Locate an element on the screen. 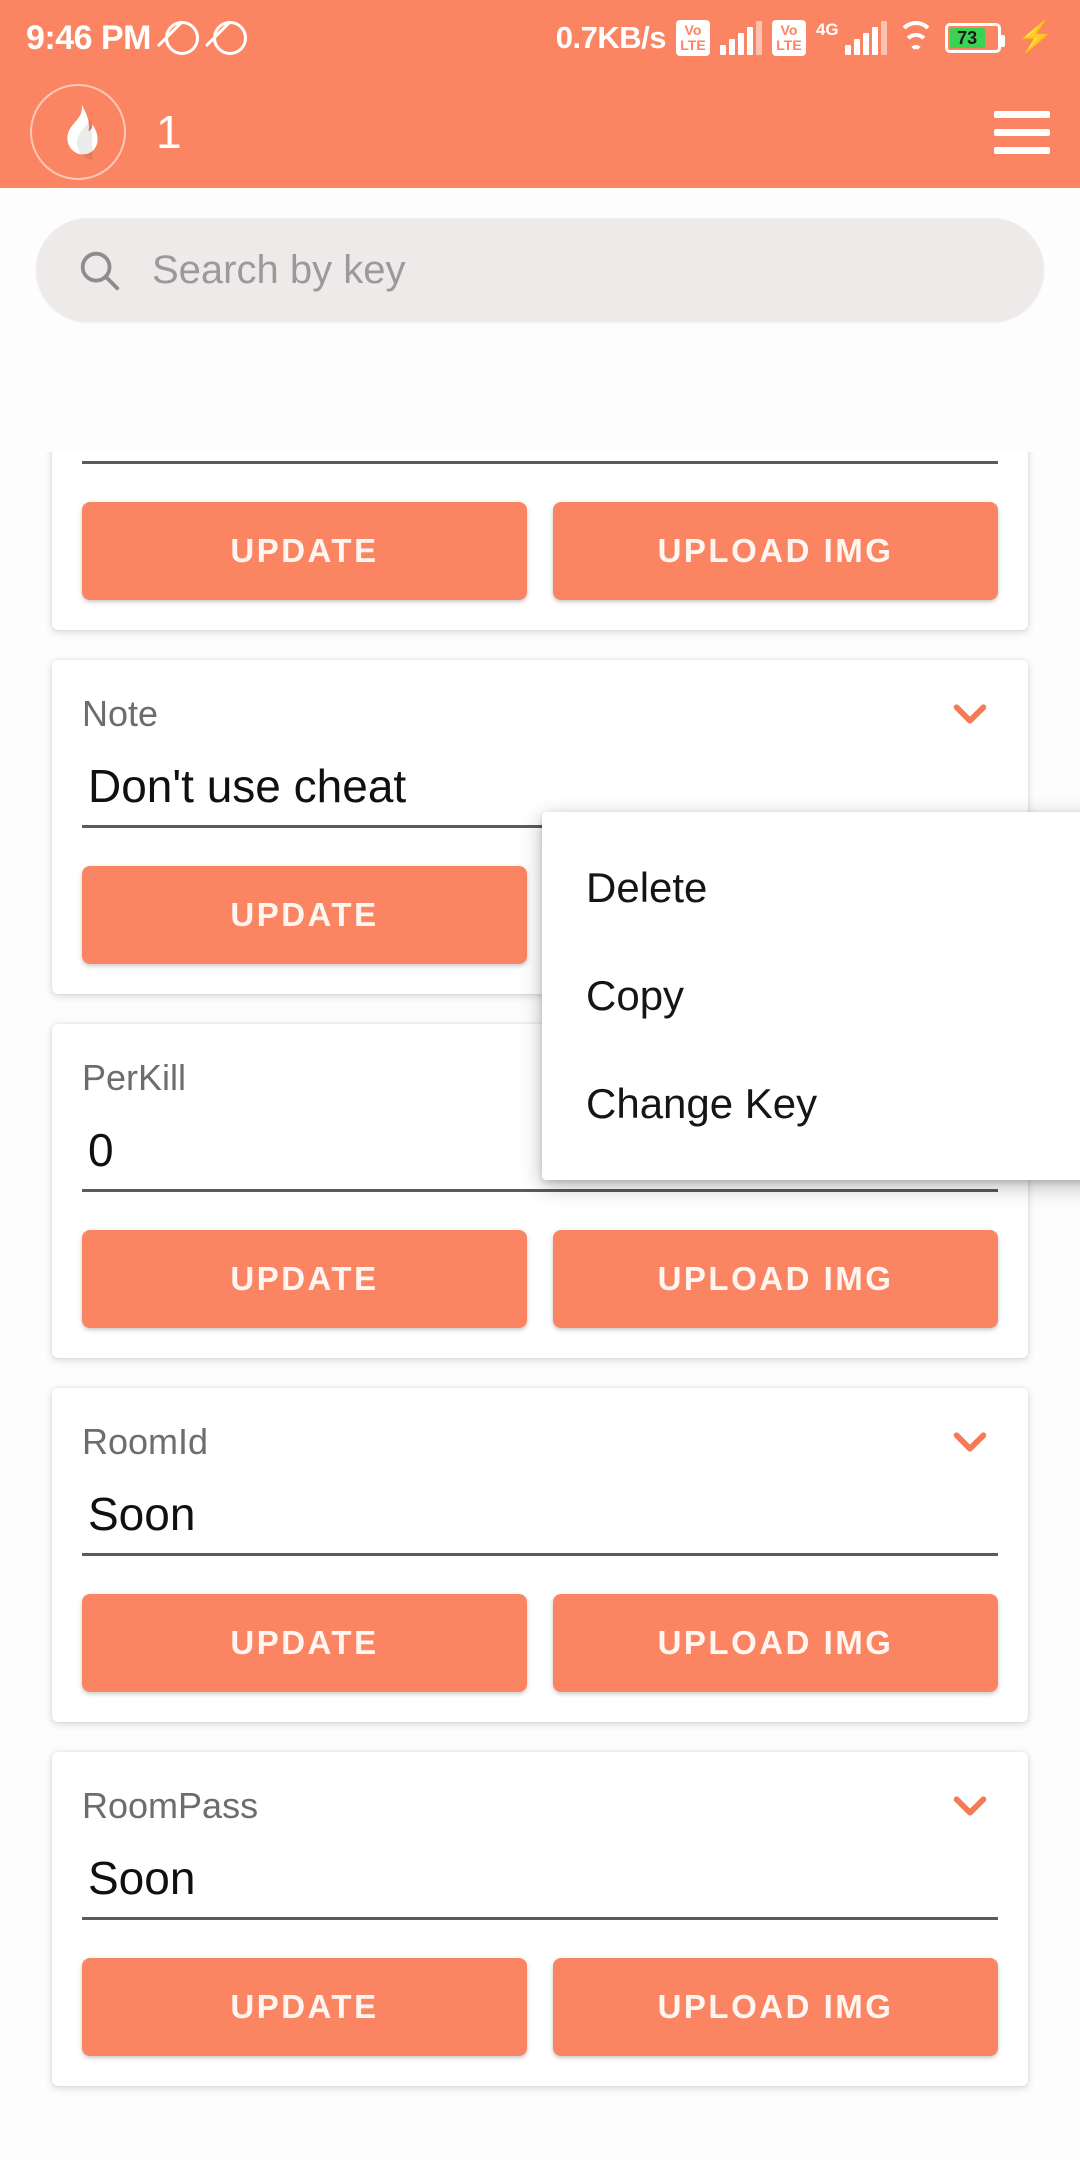  page-title: 1 is located at coordinates (169, 132).